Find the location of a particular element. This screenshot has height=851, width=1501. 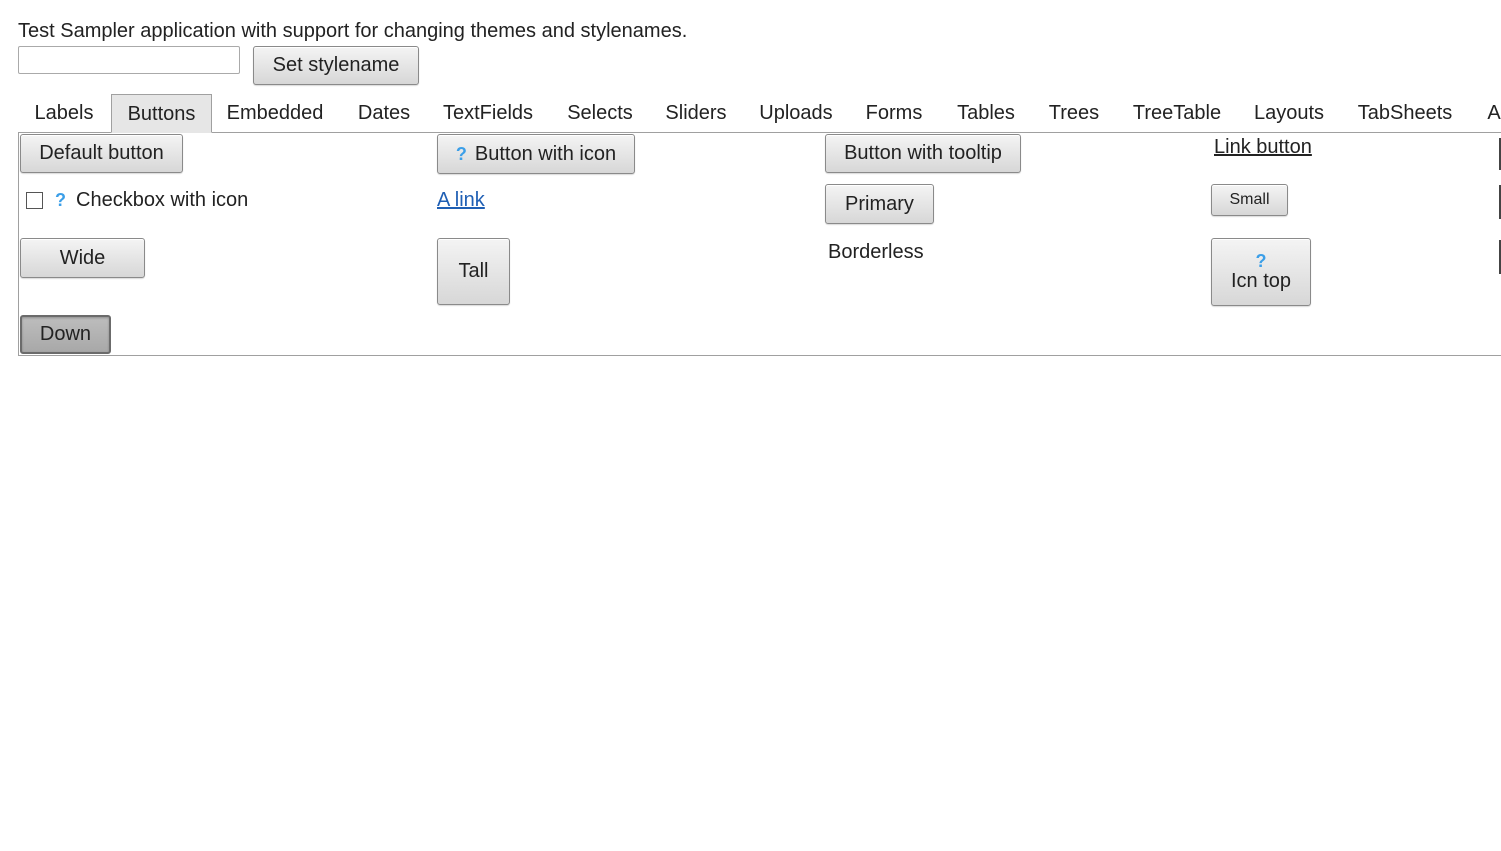

icon-top-button: ? Icn top is located at coordinates (1261, 272).